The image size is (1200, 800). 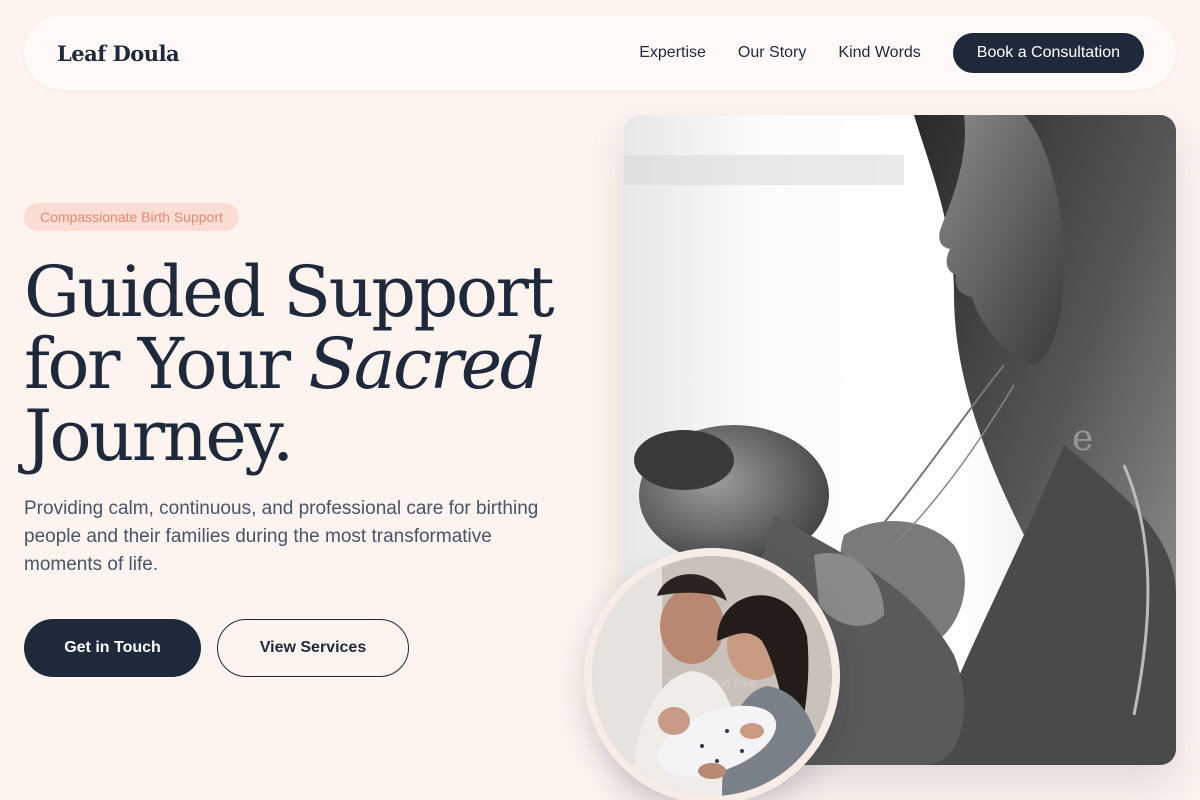 I want to click on hero-badge: Compassionate Birth Support, so click(x=131, y=217).